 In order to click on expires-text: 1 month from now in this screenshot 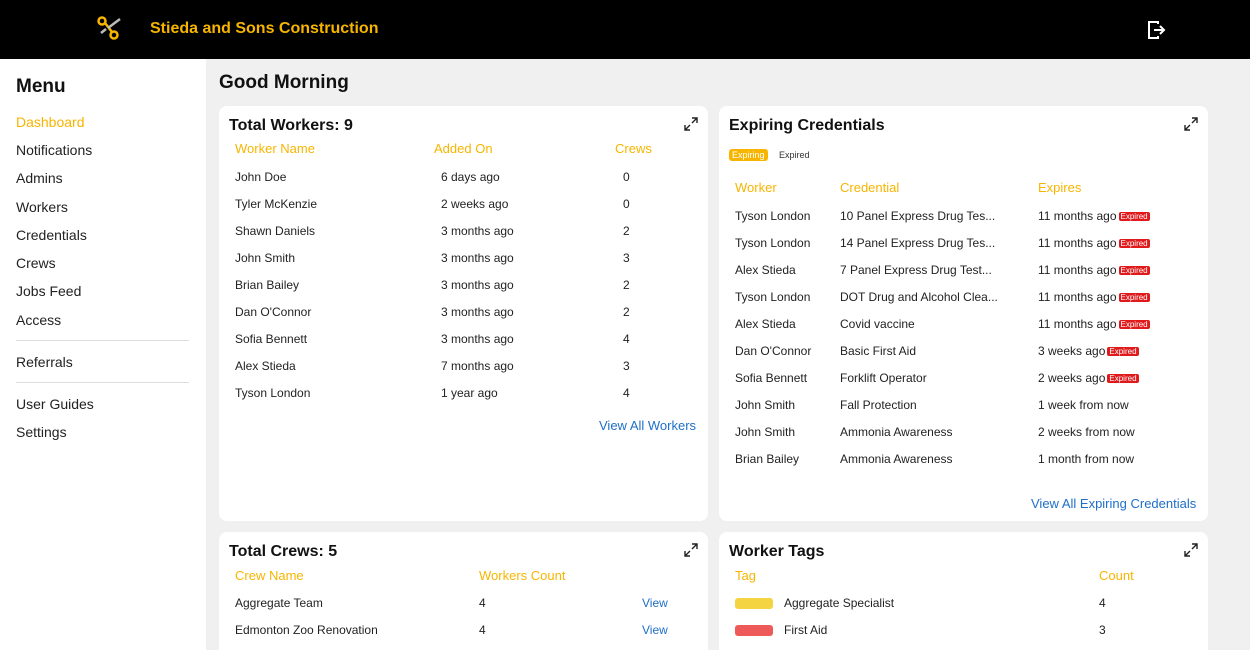, I will do `click(1086, 459)`.